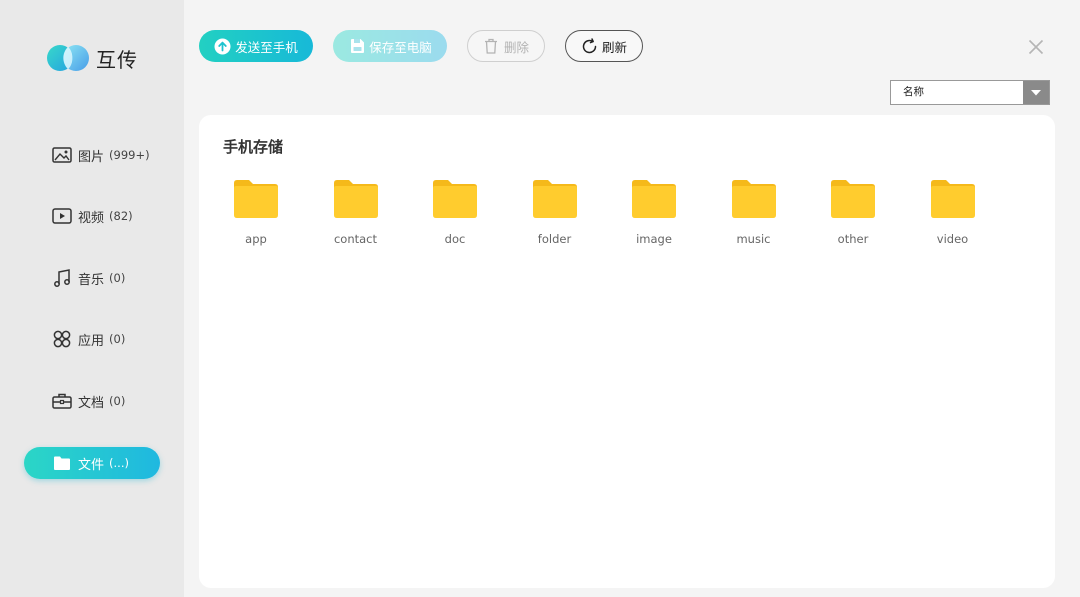 This screenshot has height=597, width=1080. I want to click on image-icon, so click(62, 155).